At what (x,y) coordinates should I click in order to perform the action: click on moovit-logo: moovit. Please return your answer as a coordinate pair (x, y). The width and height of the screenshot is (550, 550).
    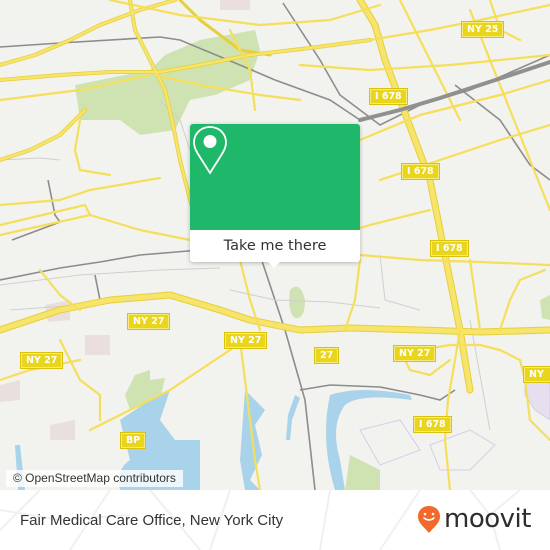
    Looking at the image, I should click on (474, 519).